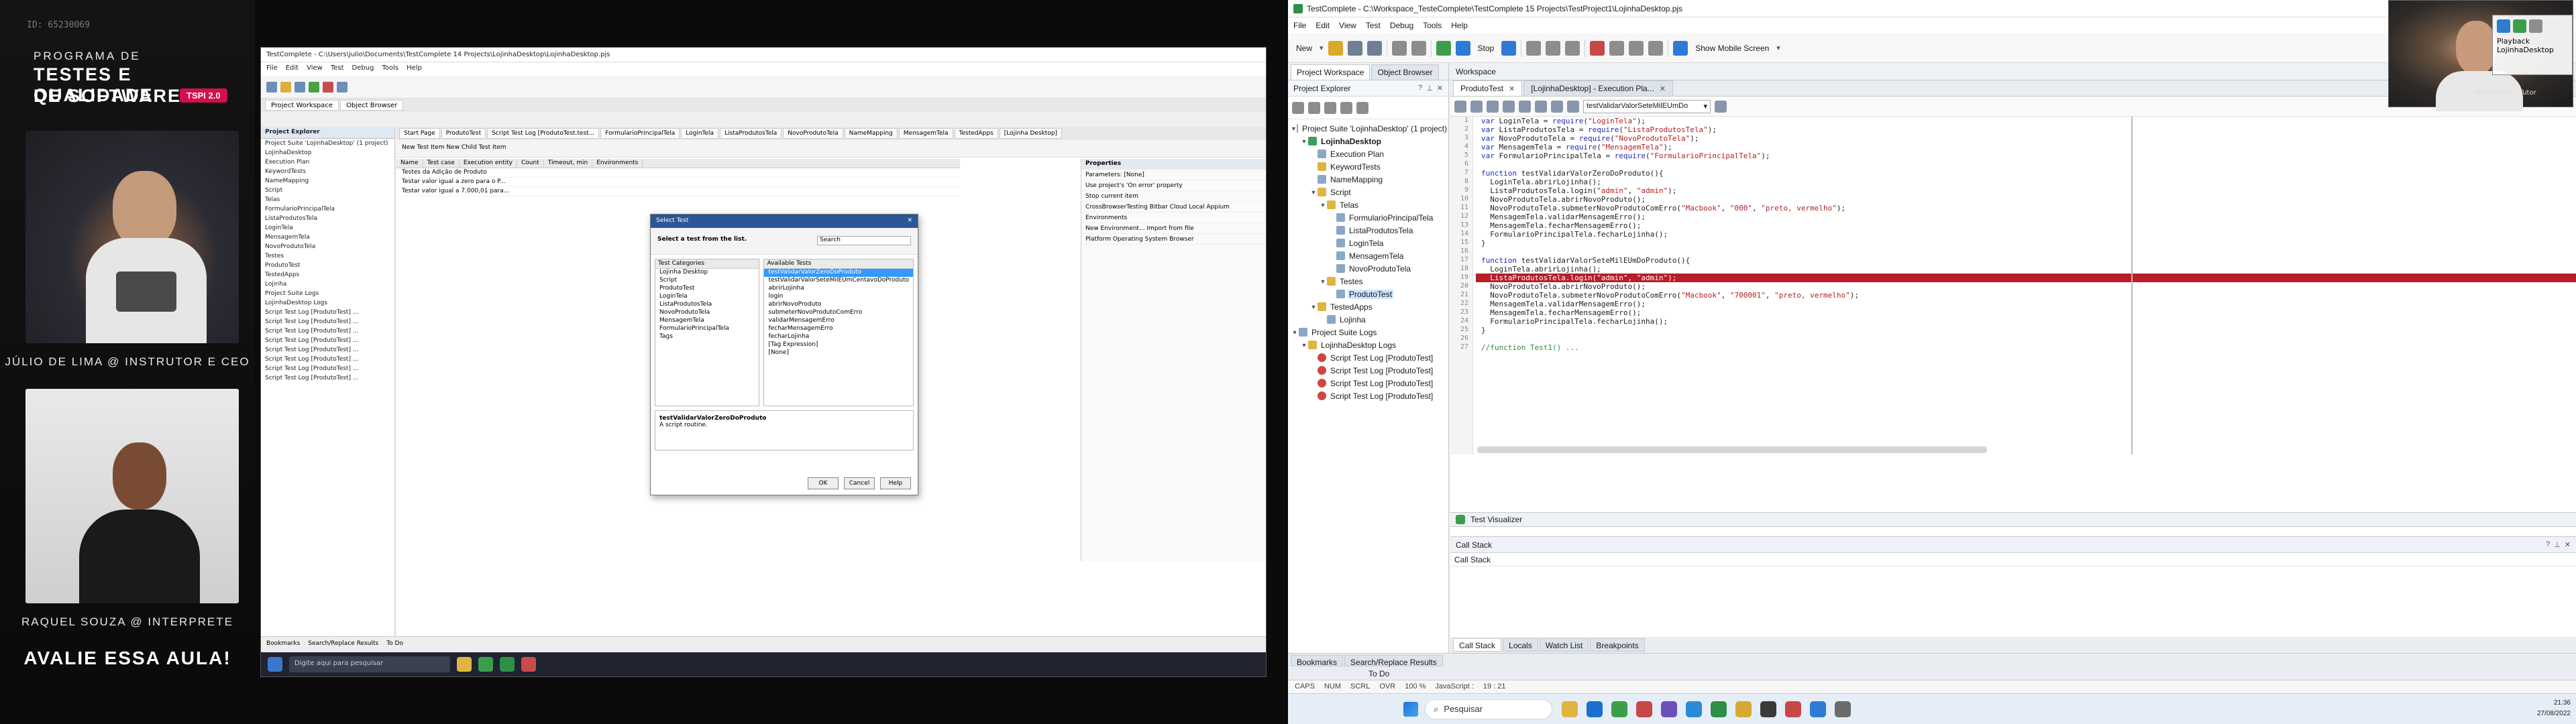 The height and width of the screenshot is (724, 2576). What do you see at coordinates (976, 133) in the screenshot?
I see `rec-ws-tab: TestedApps` at bounding box center [976, 133].